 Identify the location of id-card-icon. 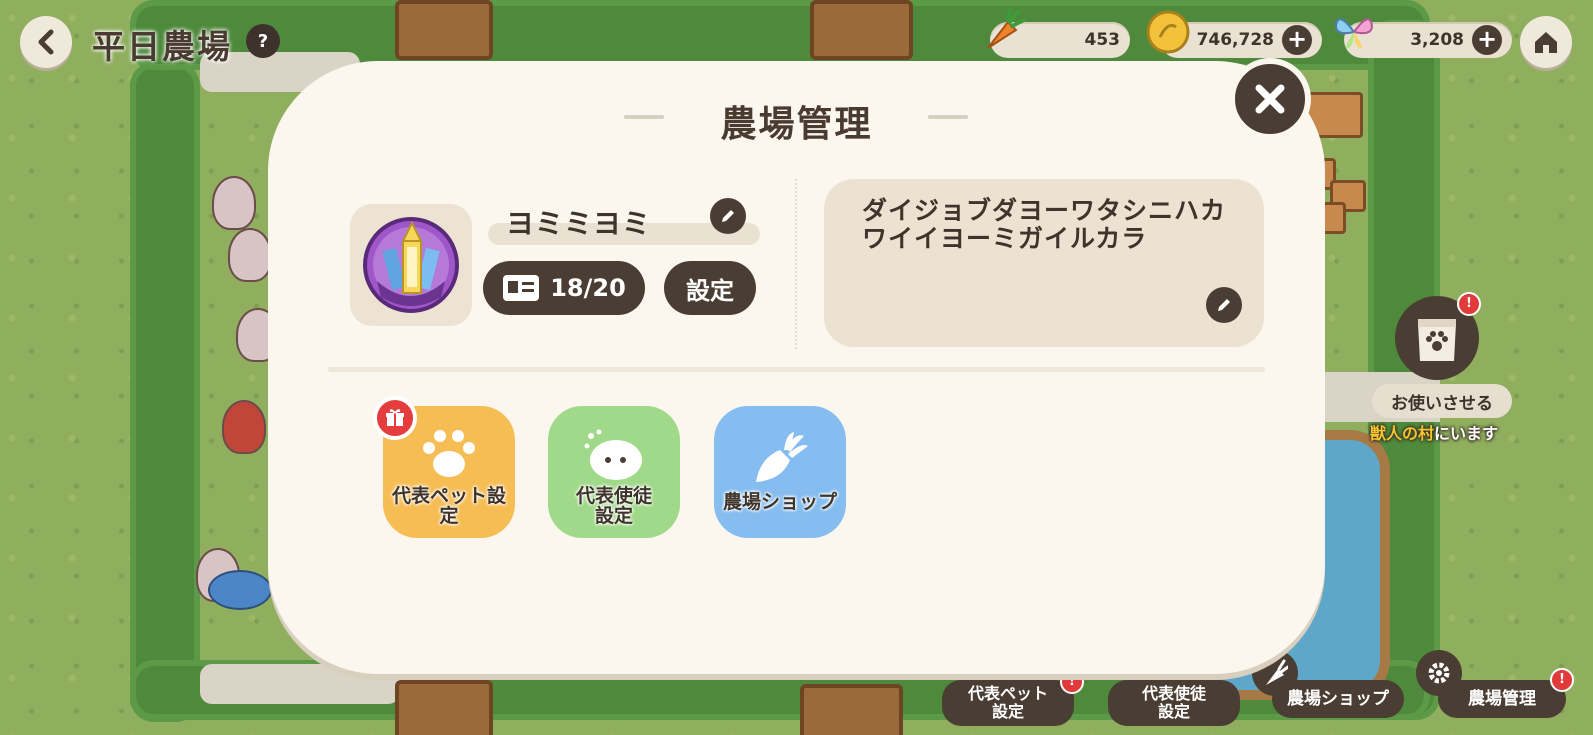
(521, 288).